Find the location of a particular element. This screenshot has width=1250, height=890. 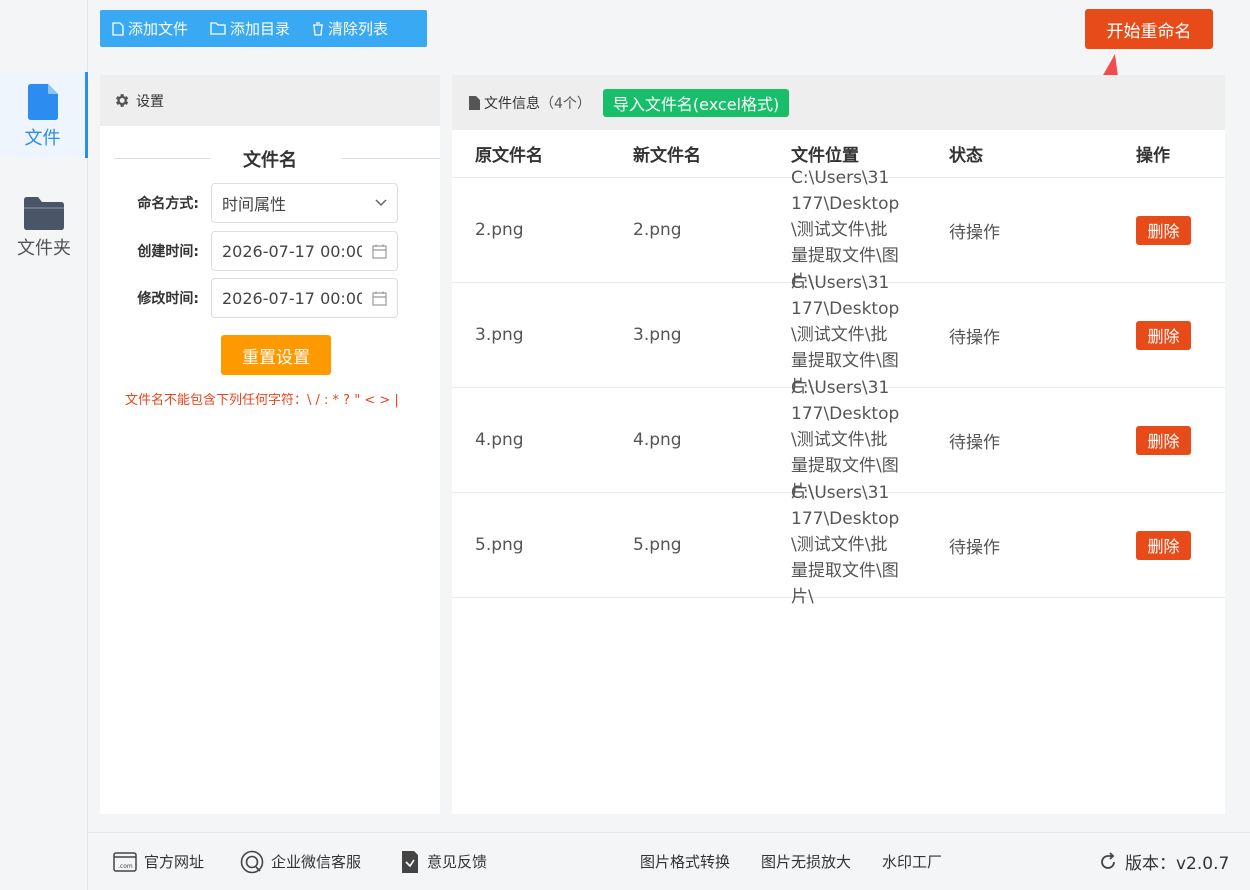

cell-new-name: 5.png is located at coordinates (657, 545).